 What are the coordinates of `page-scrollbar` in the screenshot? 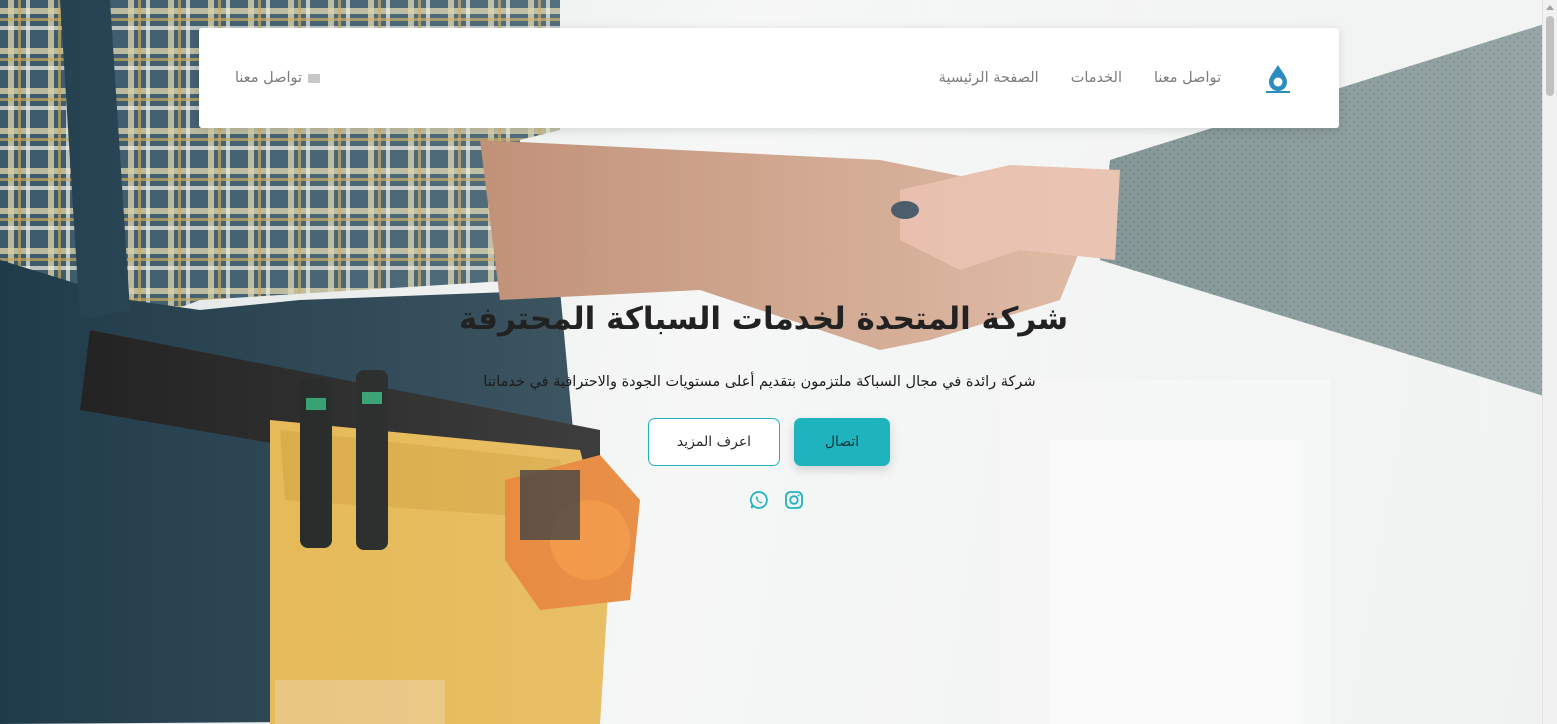 It's located at (1549, 362).